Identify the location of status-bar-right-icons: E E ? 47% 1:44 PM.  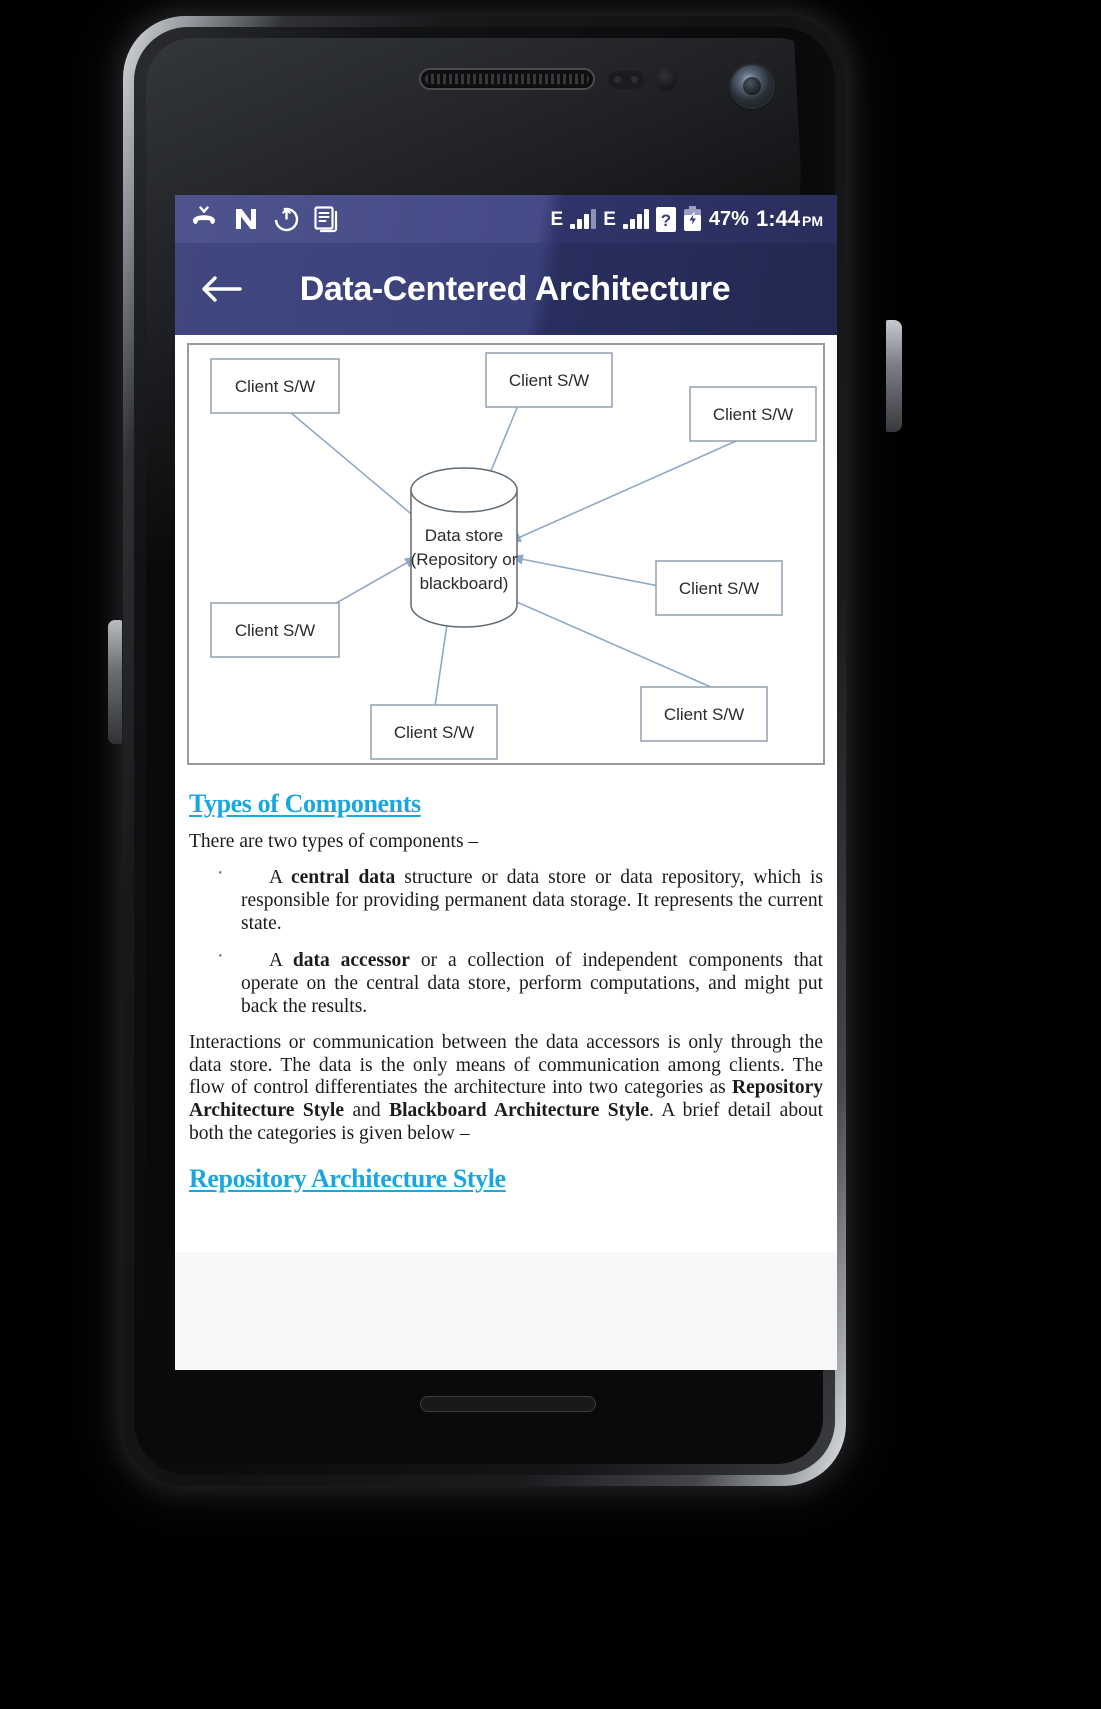
(687, 219).